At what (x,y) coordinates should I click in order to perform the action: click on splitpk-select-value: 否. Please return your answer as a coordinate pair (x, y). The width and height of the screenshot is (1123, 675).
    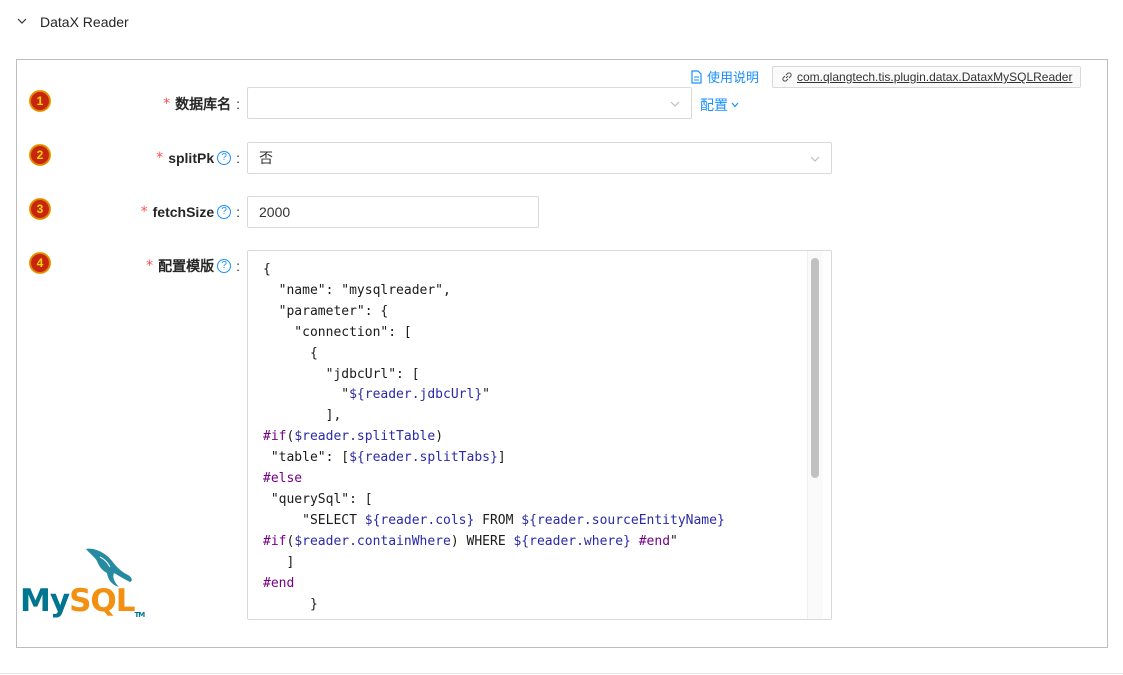
    Looking at the image, I should click on (266, 158).